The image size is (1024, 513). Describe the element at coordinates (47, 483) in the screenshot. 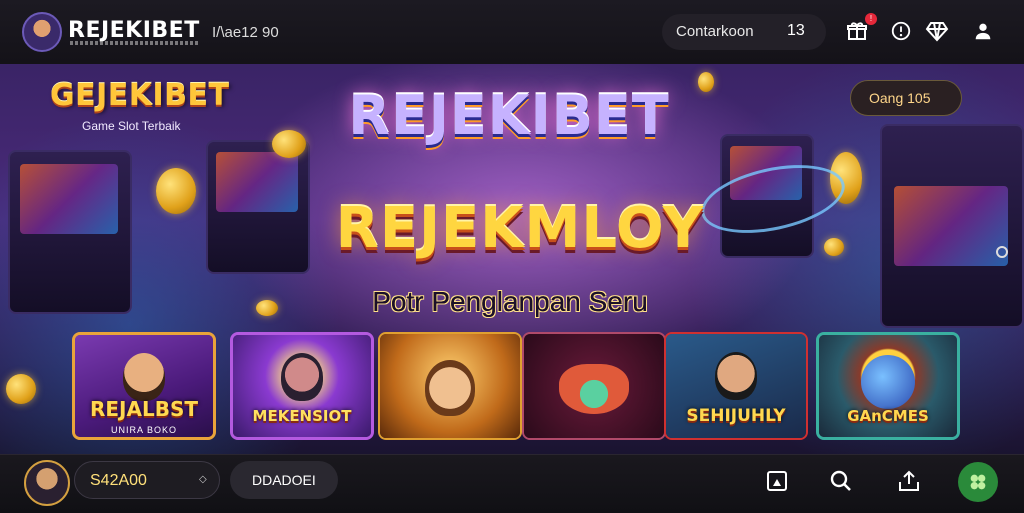

I see `player-avatar` at that location.